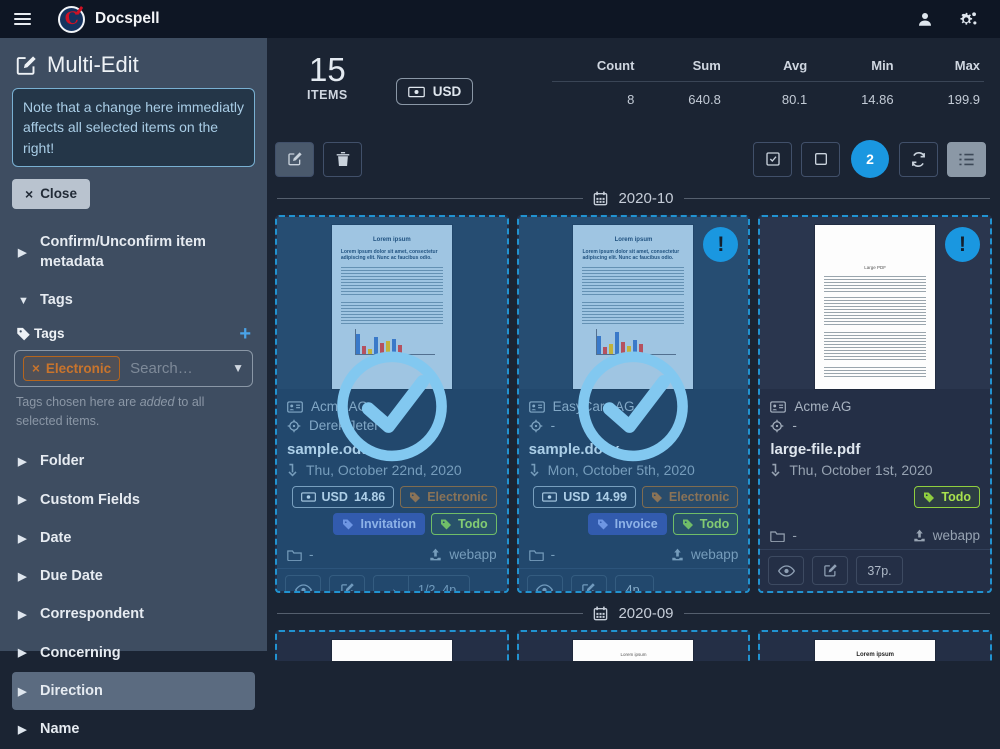 This screenshot has height=749, width=1000. What do you see at coordinates (879, 570) in the screenshot?
I see `page-count: 37p.` at bounding box center [879, 570].